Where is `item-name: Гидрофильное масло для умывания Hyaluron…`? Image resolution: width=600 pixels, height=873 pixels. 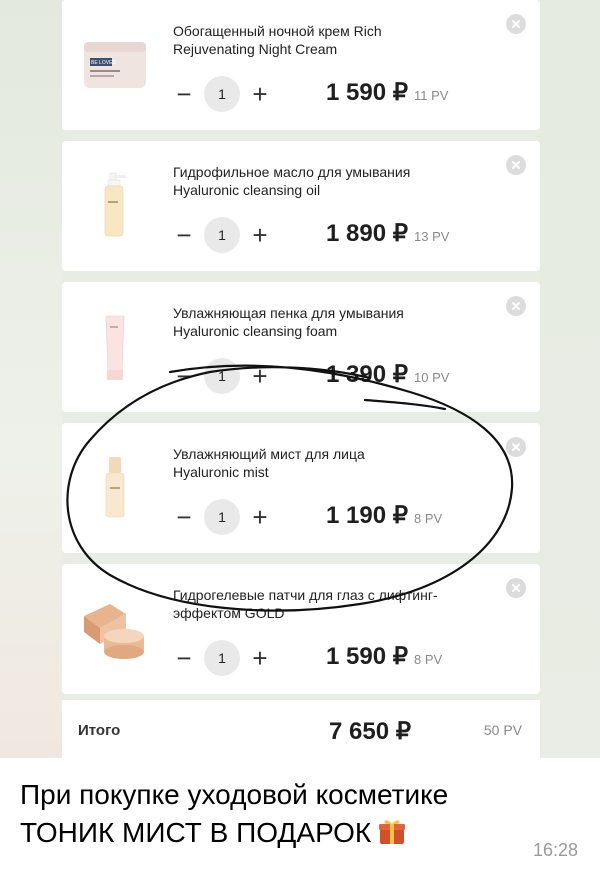 item-name: Гидрофильное масло для умывания Hyaluron… is located at coordinates (323, 181).